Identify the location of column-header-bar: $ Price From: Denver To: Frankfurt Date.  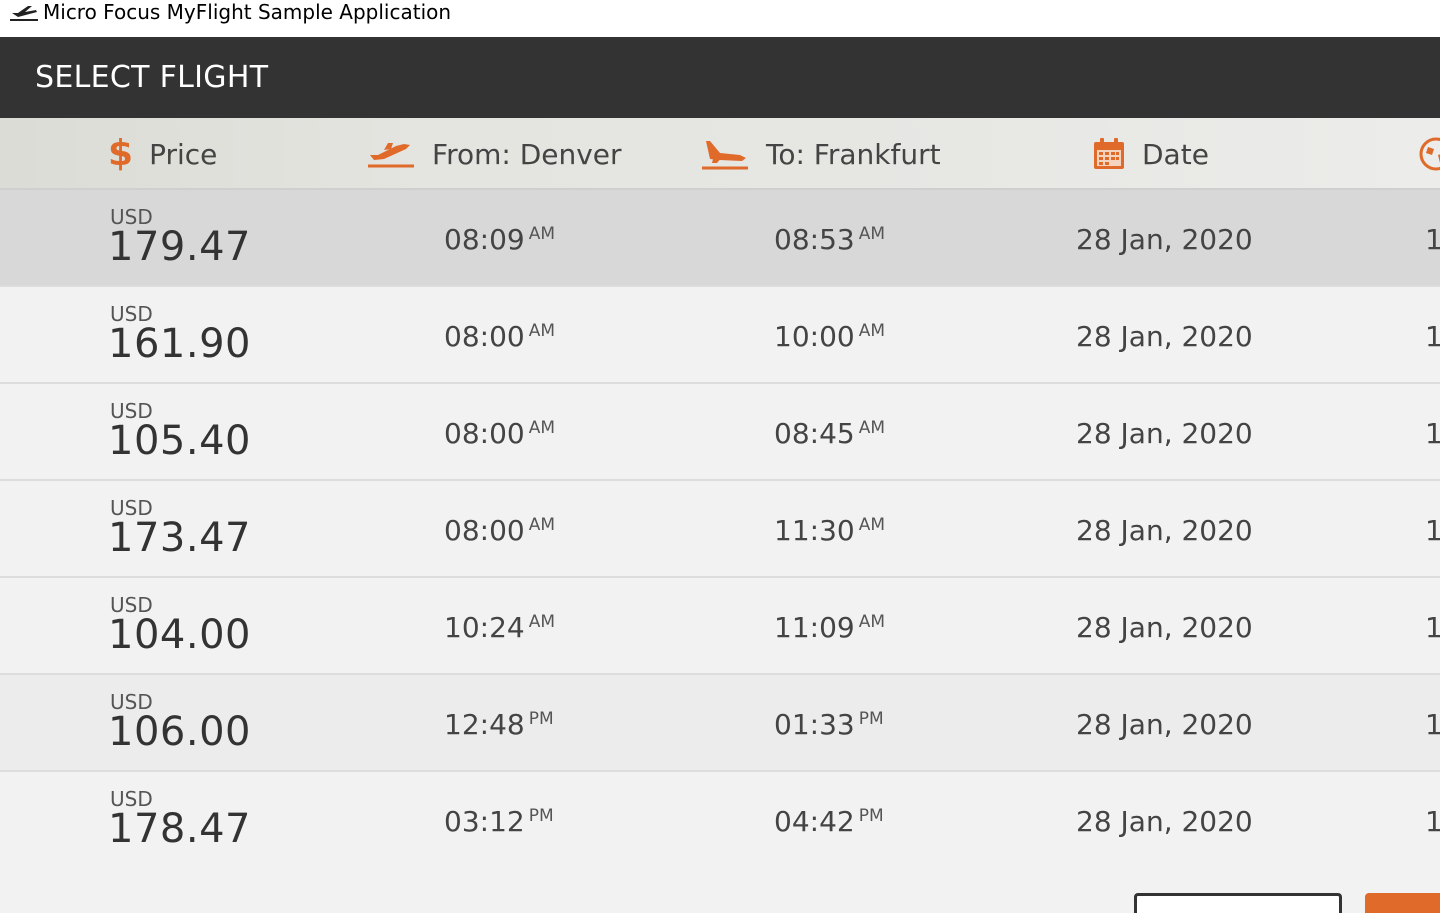
(720, 154).